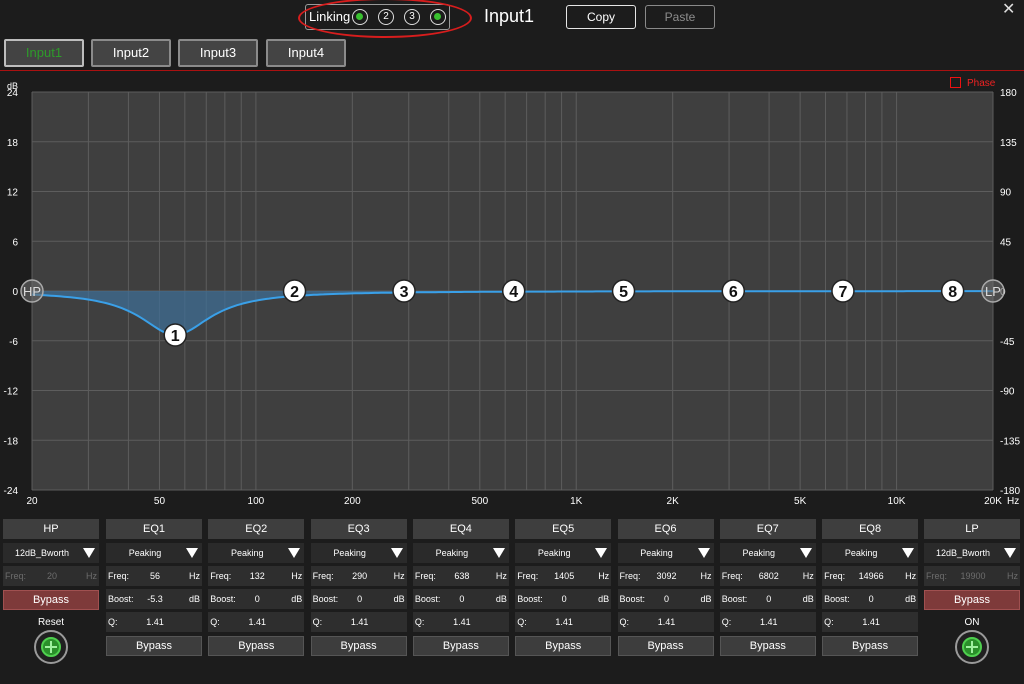  Describe the element at coordinates (218, 53) in the screenshot. I see `tab-input3: Input3` at that location.